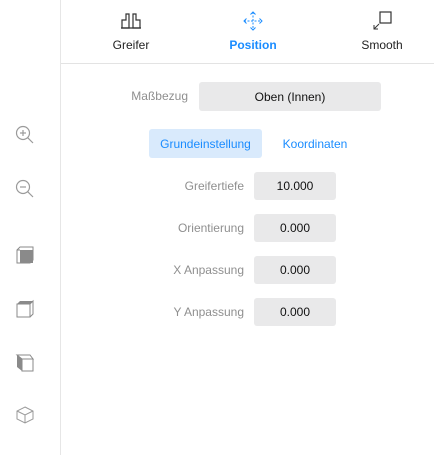  I want to click on tab-greifer: Greifer, so click(131, 32).